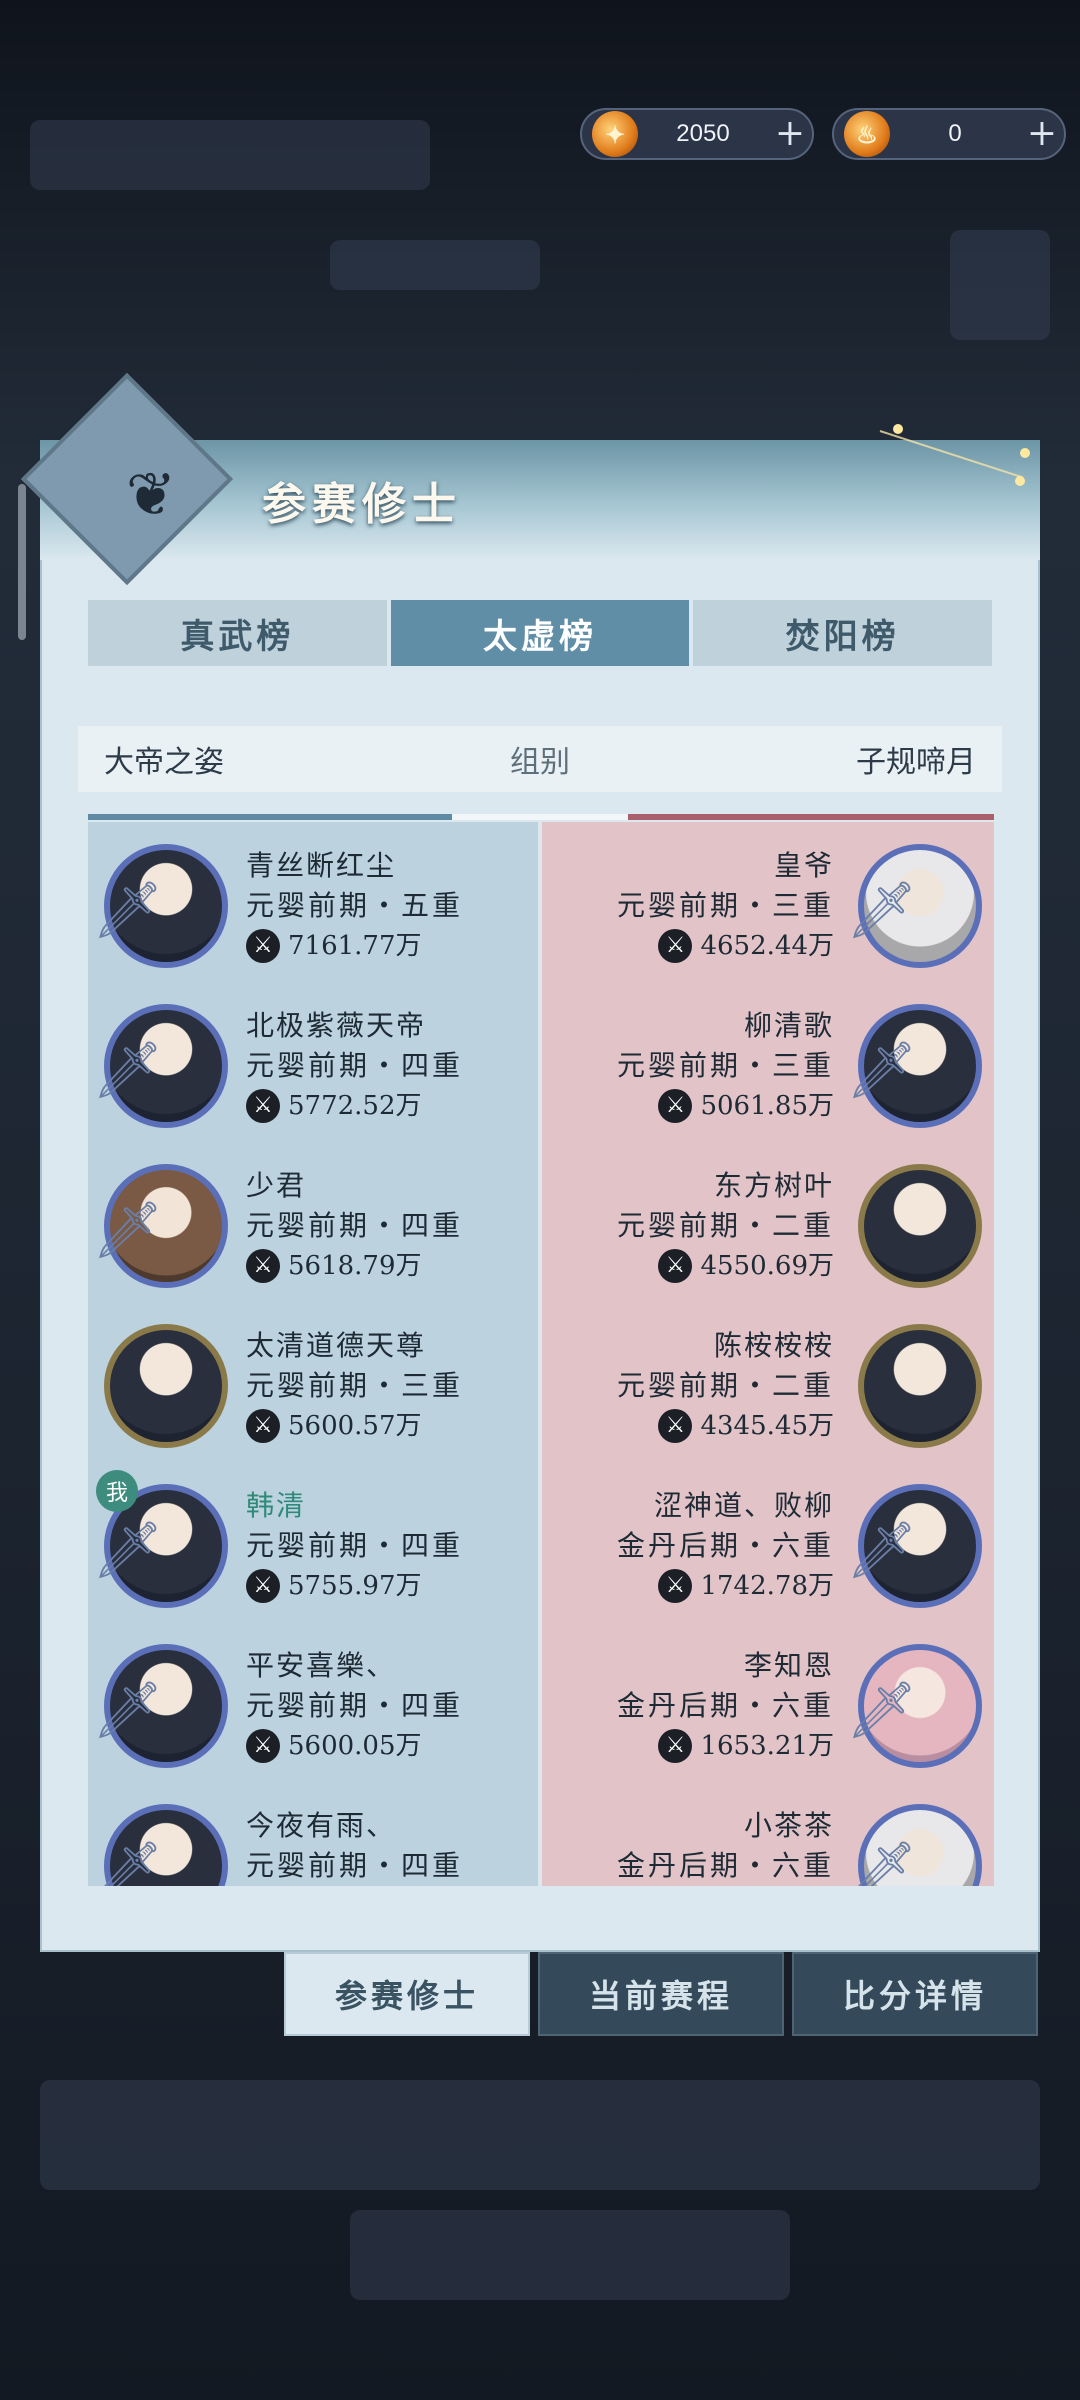  What do you see at coordinates (355, 1746) in the screenshot?
I see `player-power: 5600.05万` at bounding box center [355, 1746].